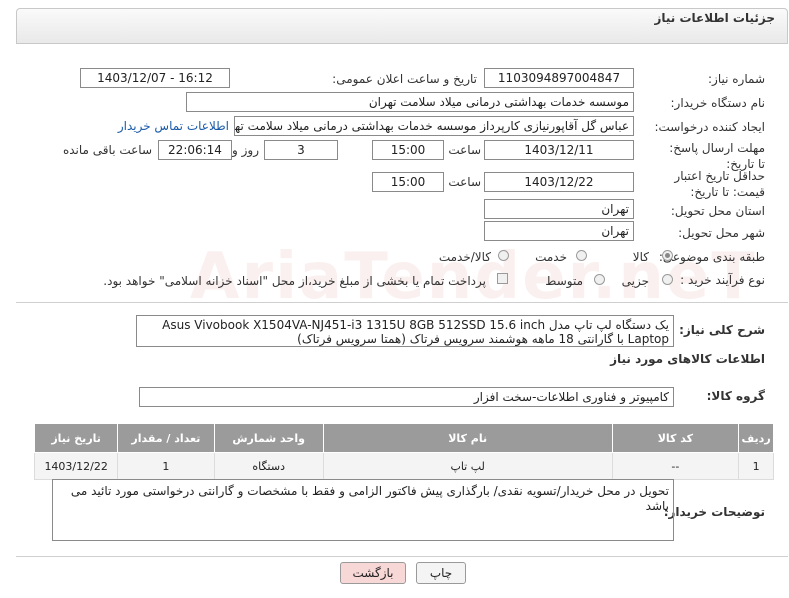  Describe the element at coordinates (736, 79) in the screenshot. I see `need-number-label: شماره نیاز:` at that location.